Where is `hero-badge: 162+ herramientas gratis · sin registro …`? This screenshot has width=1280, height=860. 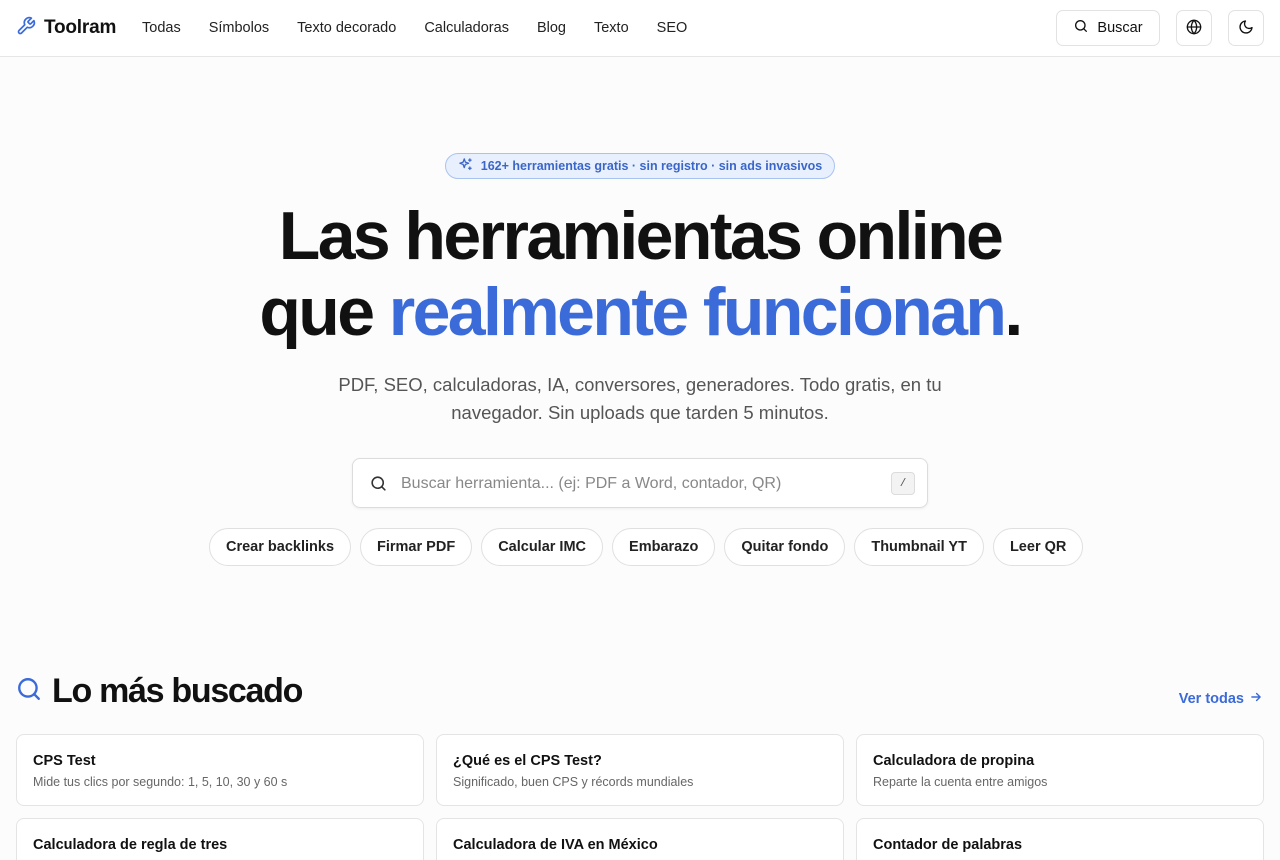 hero-badge: 162+ herramientas gratis · sin registro … is located at coordinates (640, 166).